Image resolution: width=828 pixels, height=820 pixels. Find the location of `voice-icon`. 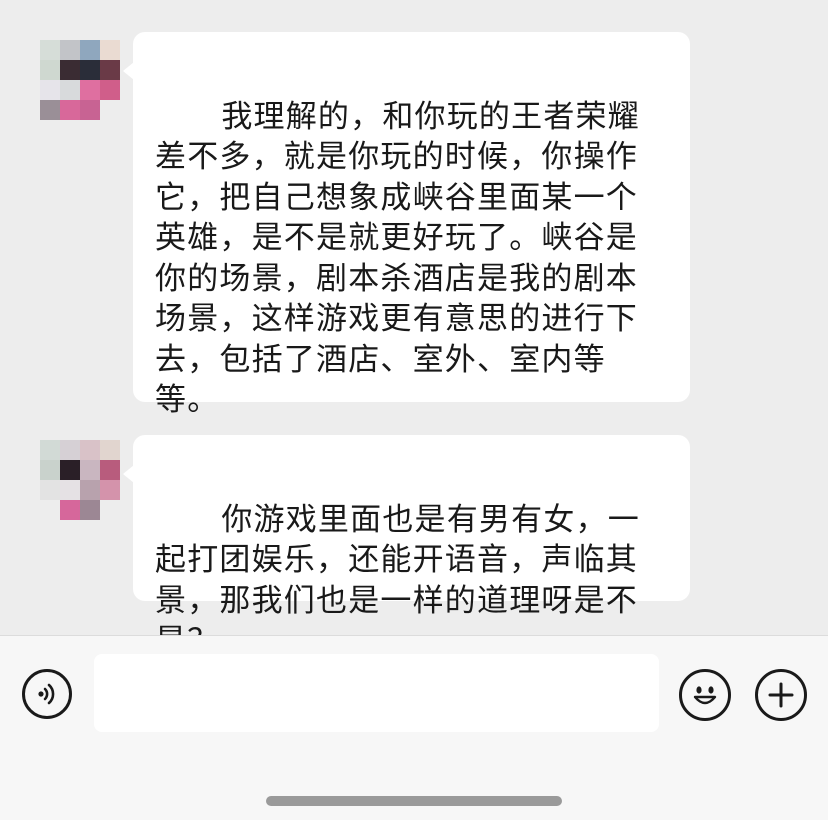

voice-icon is located at coordinates (46, 694).